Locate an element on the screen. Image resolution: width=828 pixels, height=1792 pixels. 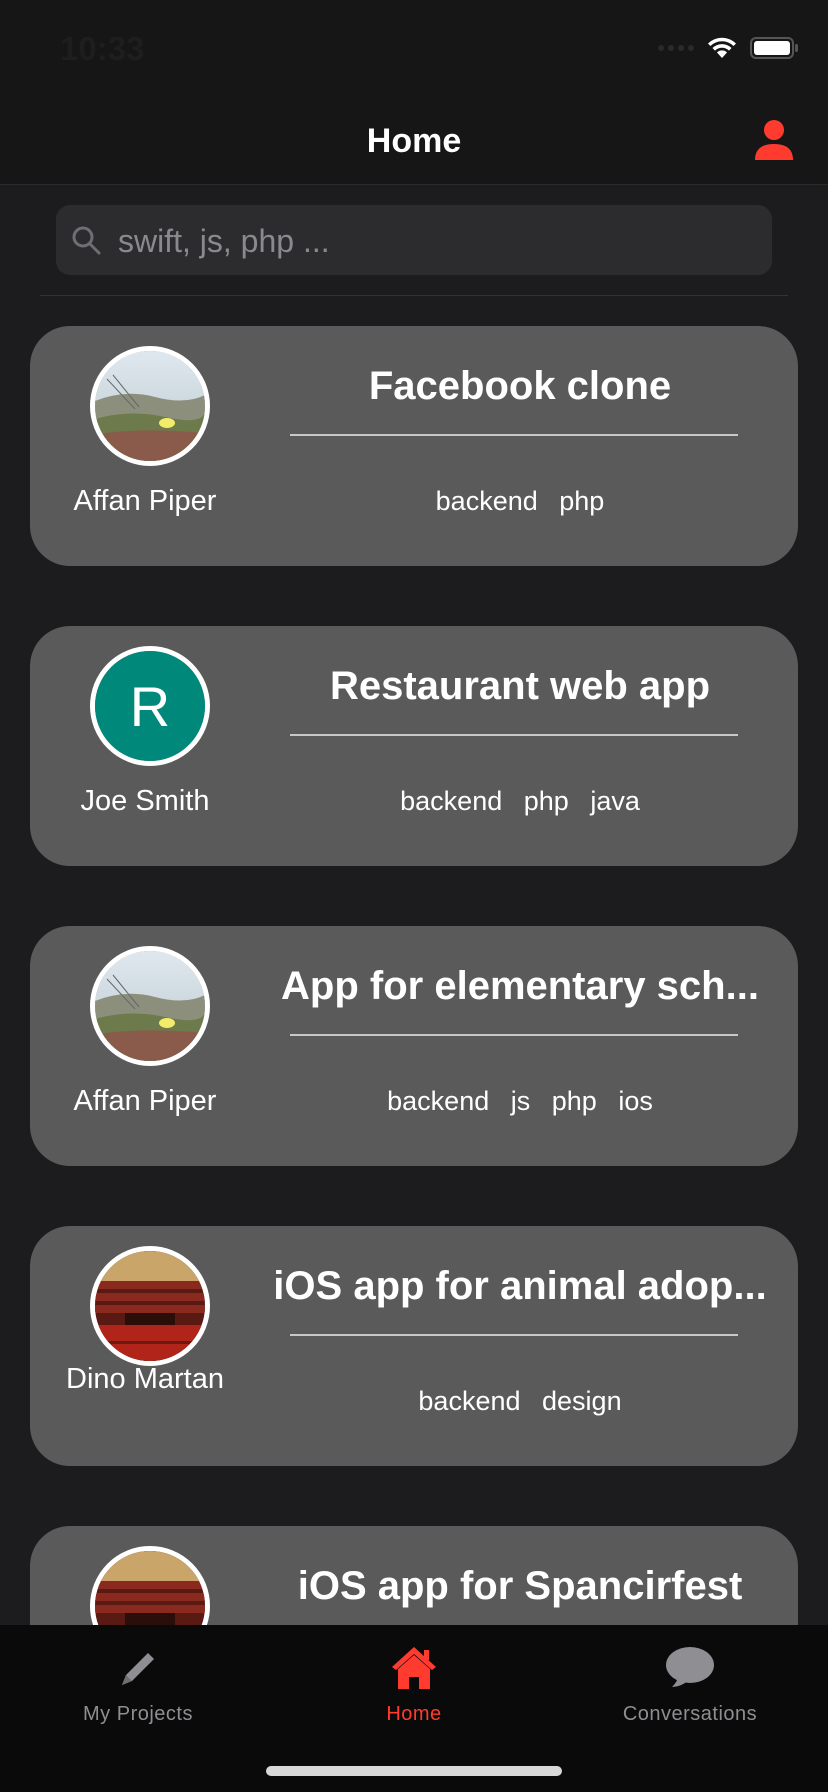
search-section is located at coordinates (414, 240).